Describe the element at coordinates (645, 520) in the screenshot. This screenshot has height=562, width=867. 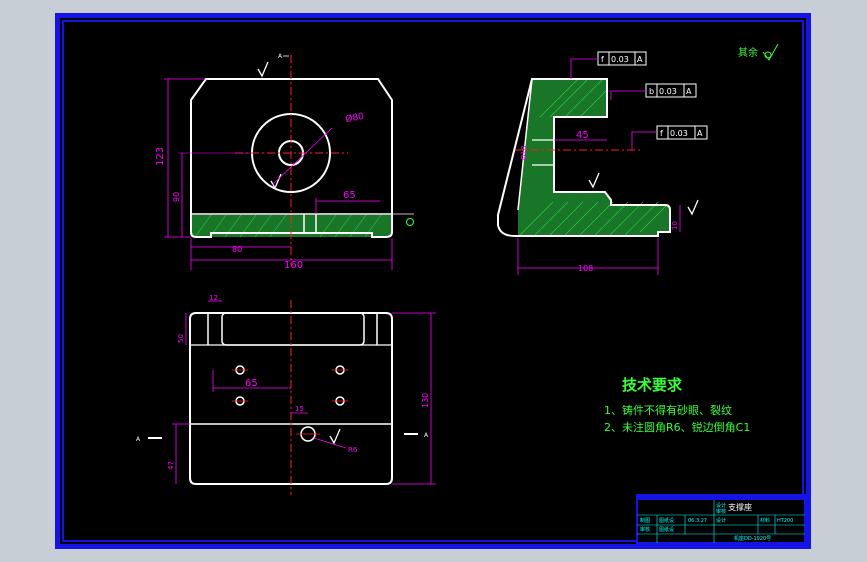
I see `svg-text: 制图` at that location.